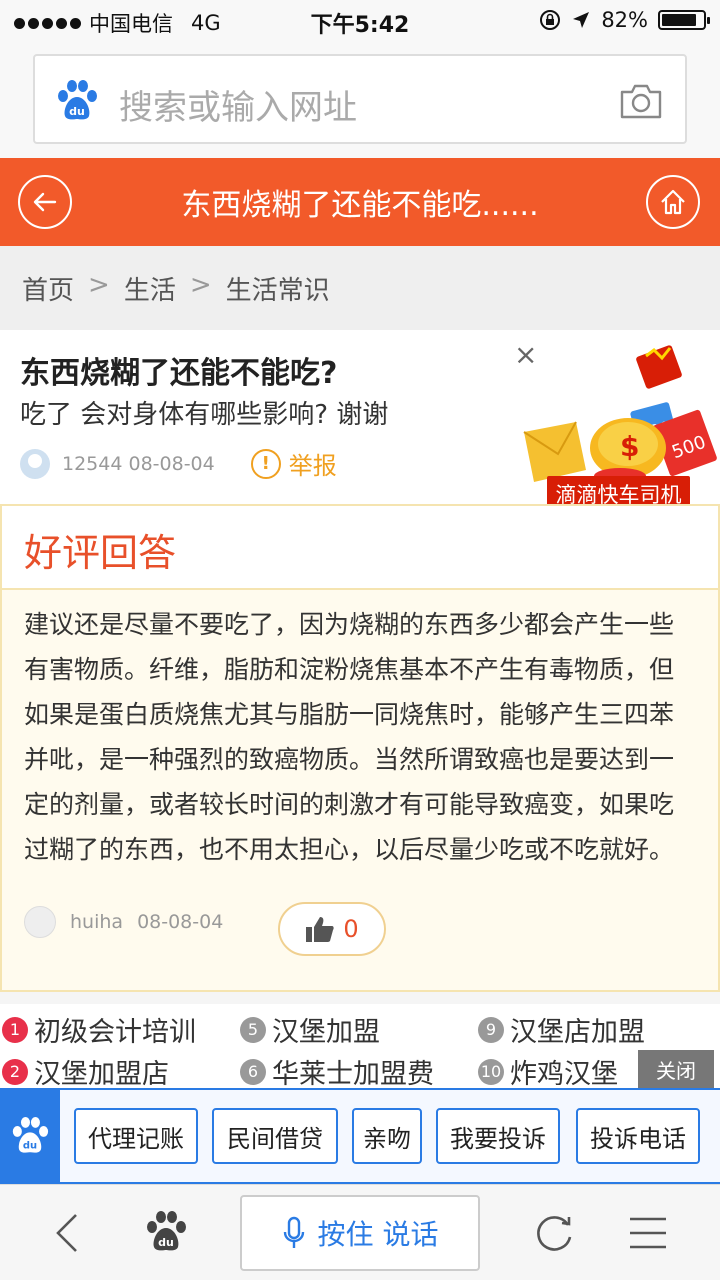 The image size is (720, 1280). Describe the element at coordinates (131, 24) in the screenshot. I see `carrier-name: 中国电信` at that location.